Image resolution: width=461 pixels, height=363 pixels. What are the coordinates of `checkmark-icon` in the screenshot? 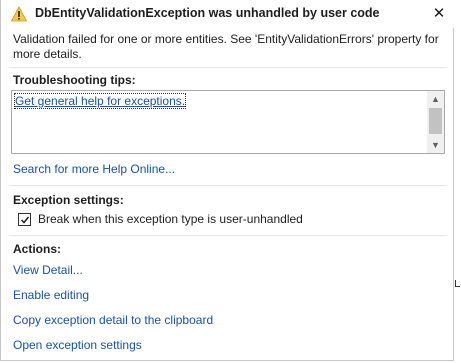 It's located at (25, 220).